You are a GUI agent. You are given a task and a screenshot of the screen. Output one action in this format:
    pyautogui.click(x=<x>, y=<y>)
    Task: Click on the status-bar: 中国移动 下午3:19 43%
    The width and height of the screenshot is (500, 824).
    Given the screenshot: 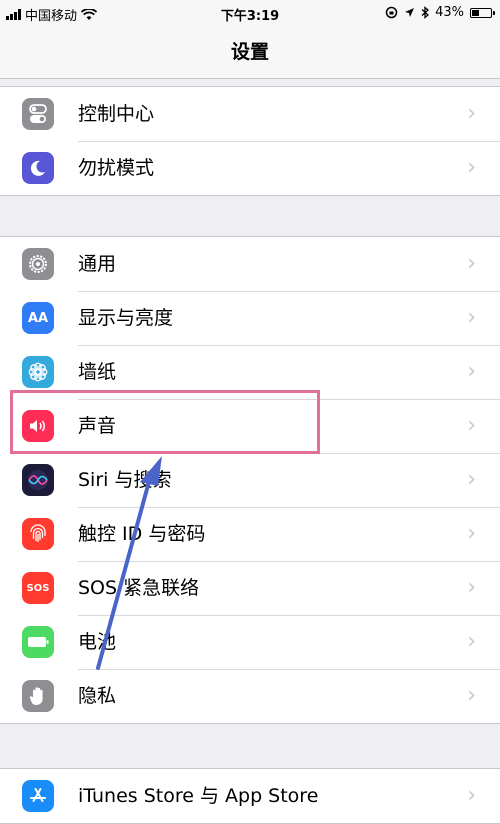 What is the action you would take?
    pyautogui.click(x=250, y=13)
    